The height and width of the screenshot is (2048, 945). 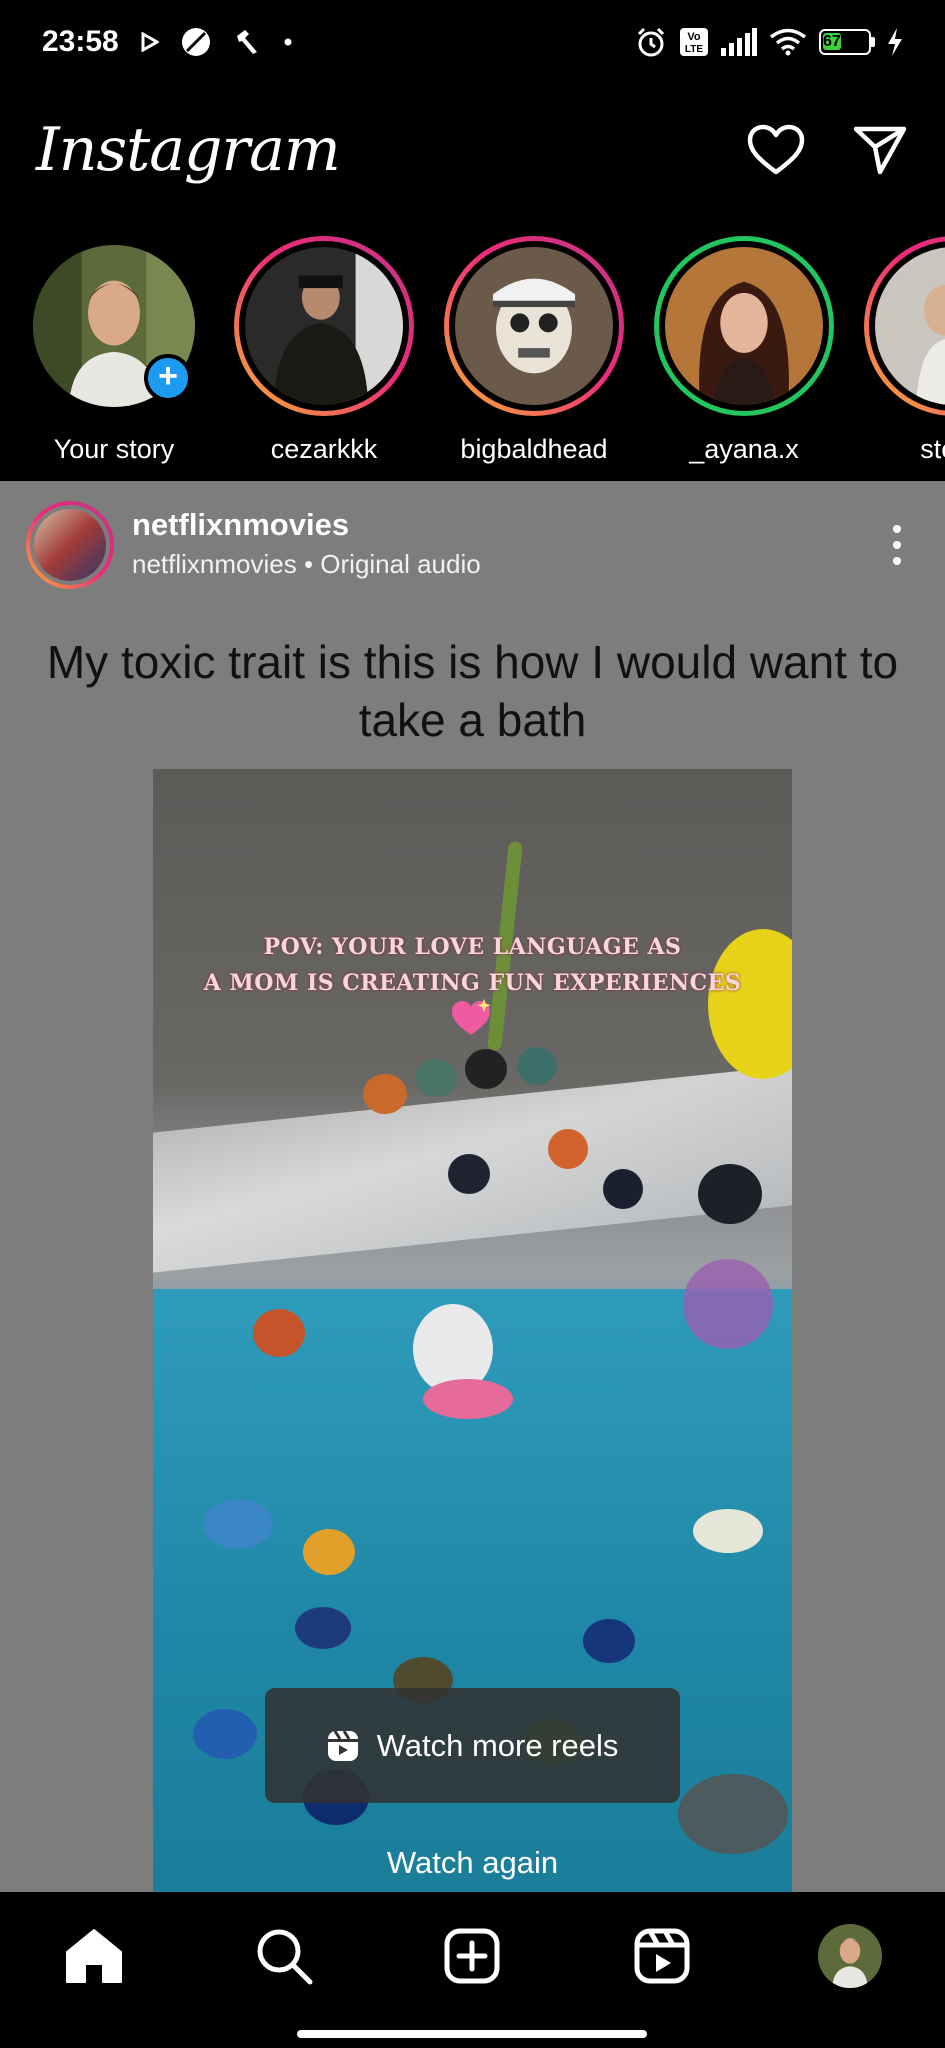 I want to click on status-right: Vo LTE 67, so click(x=769, y=42).